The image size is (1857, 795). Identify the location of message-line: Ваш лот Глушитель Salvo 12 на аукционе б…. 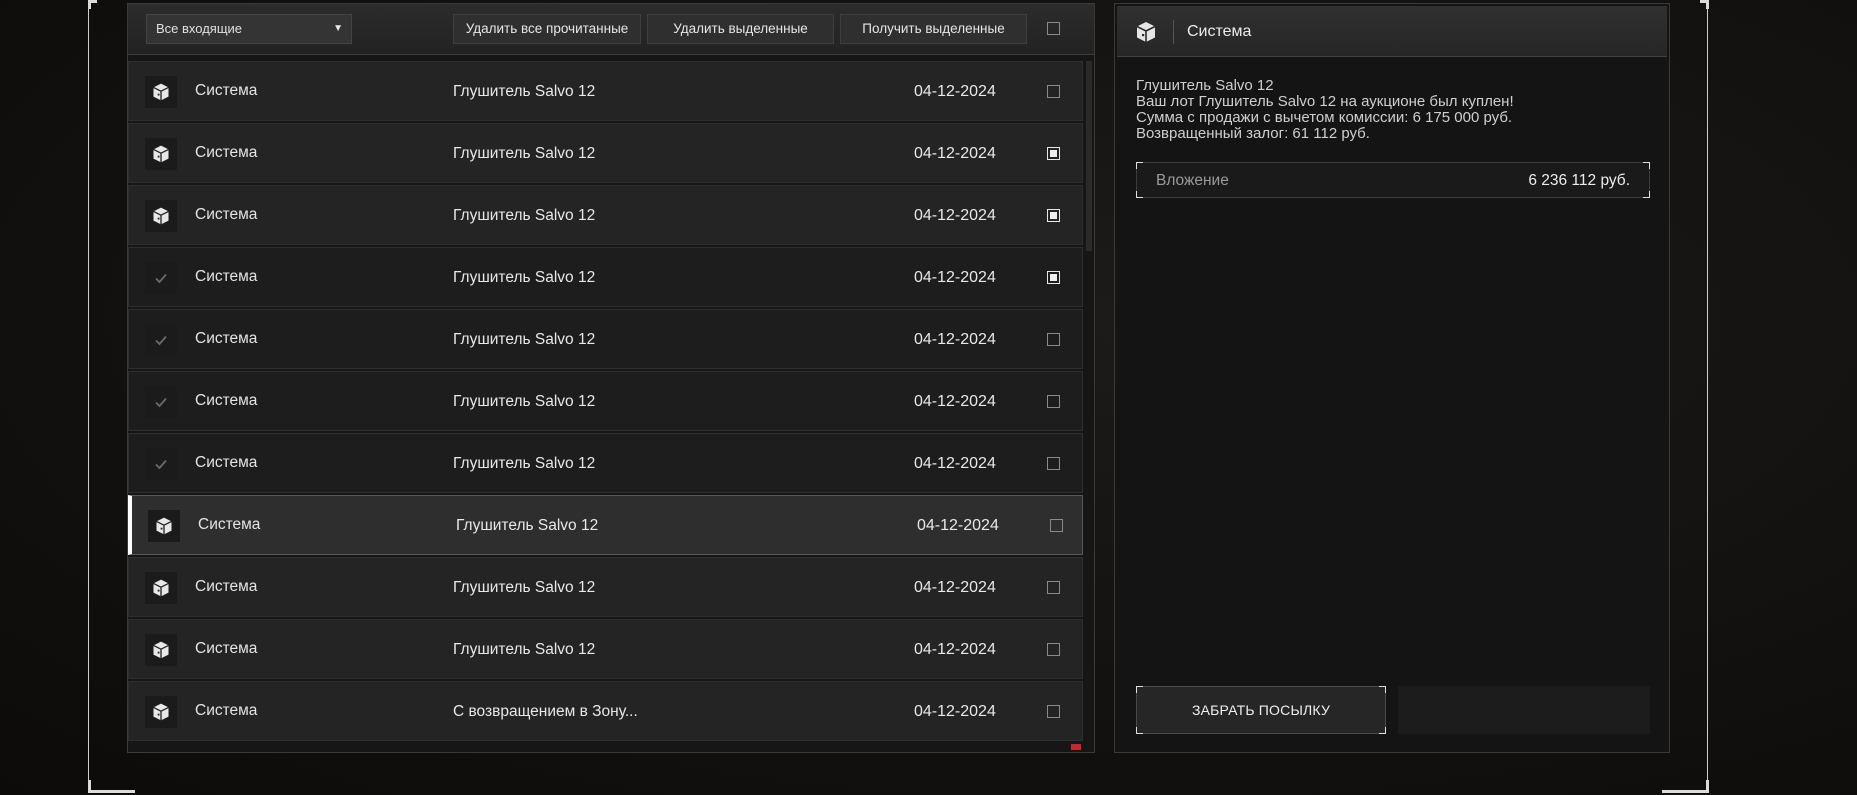
(1325, 101).